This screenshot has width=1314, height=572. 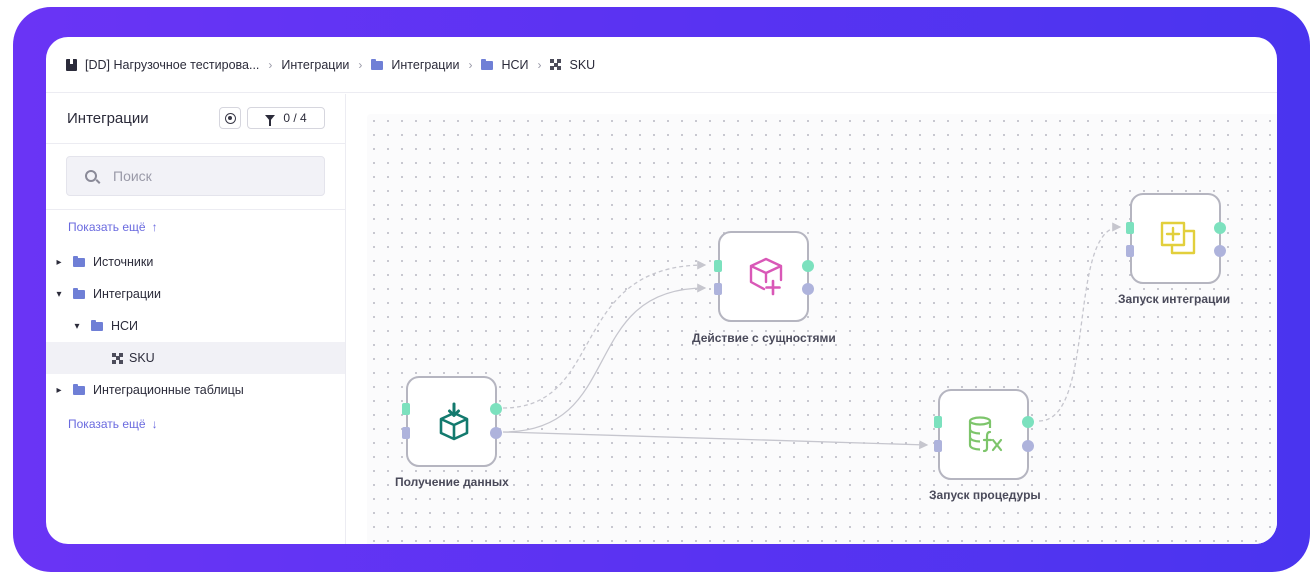 What do you see at coordinates (315, 65) in the screenshot?
I see `breadcrumb-item-integrations-section: Интеграции` at bounding box center [315, 65].